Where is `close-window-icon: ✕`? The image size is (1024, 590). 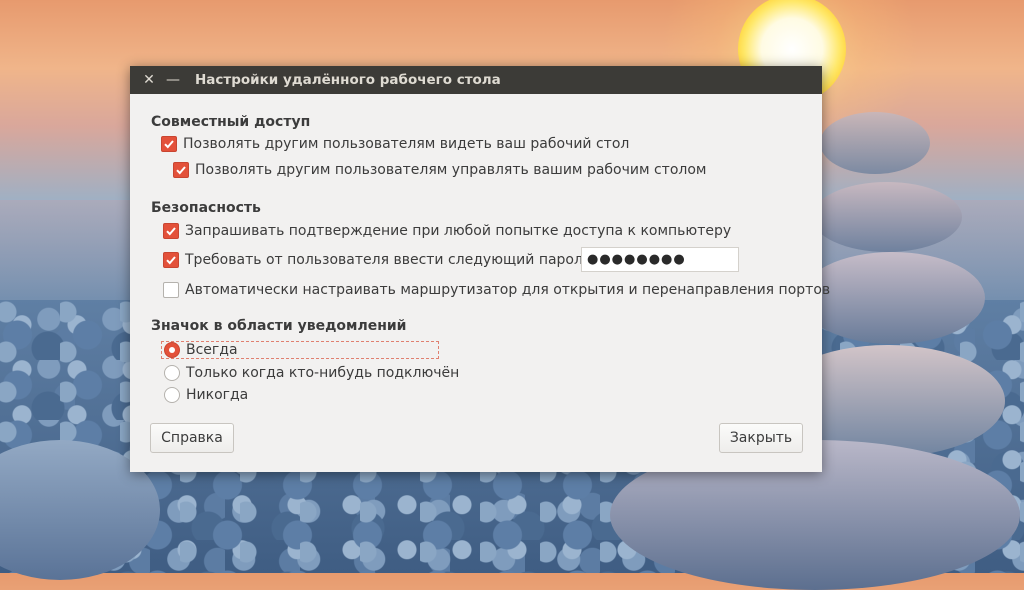
close-window-icon: ✕ is located at coordinates (149, 80).